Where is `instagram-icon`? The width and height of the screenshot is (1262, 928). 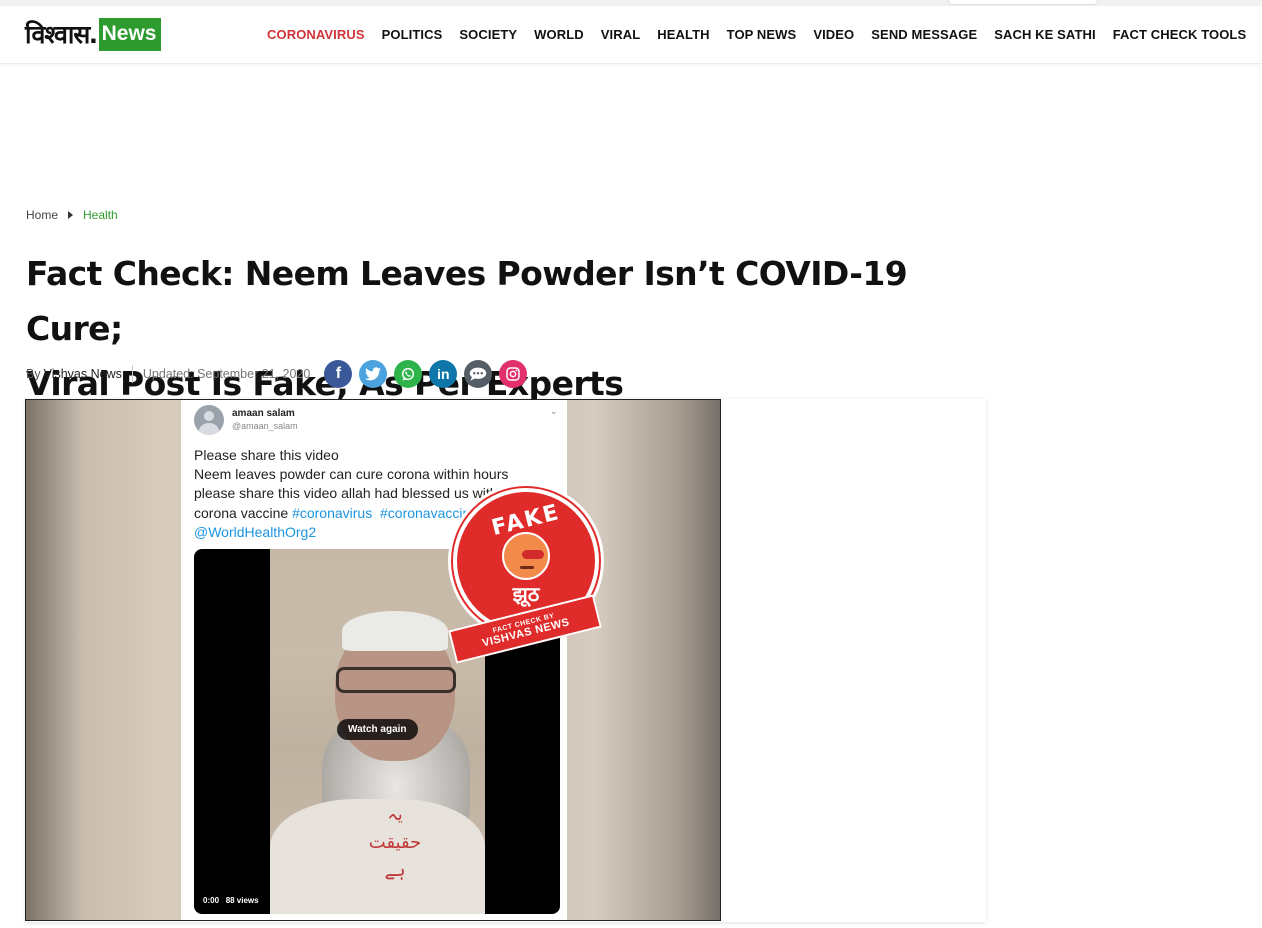 instagram-icon is located at coordinates (513, 374).